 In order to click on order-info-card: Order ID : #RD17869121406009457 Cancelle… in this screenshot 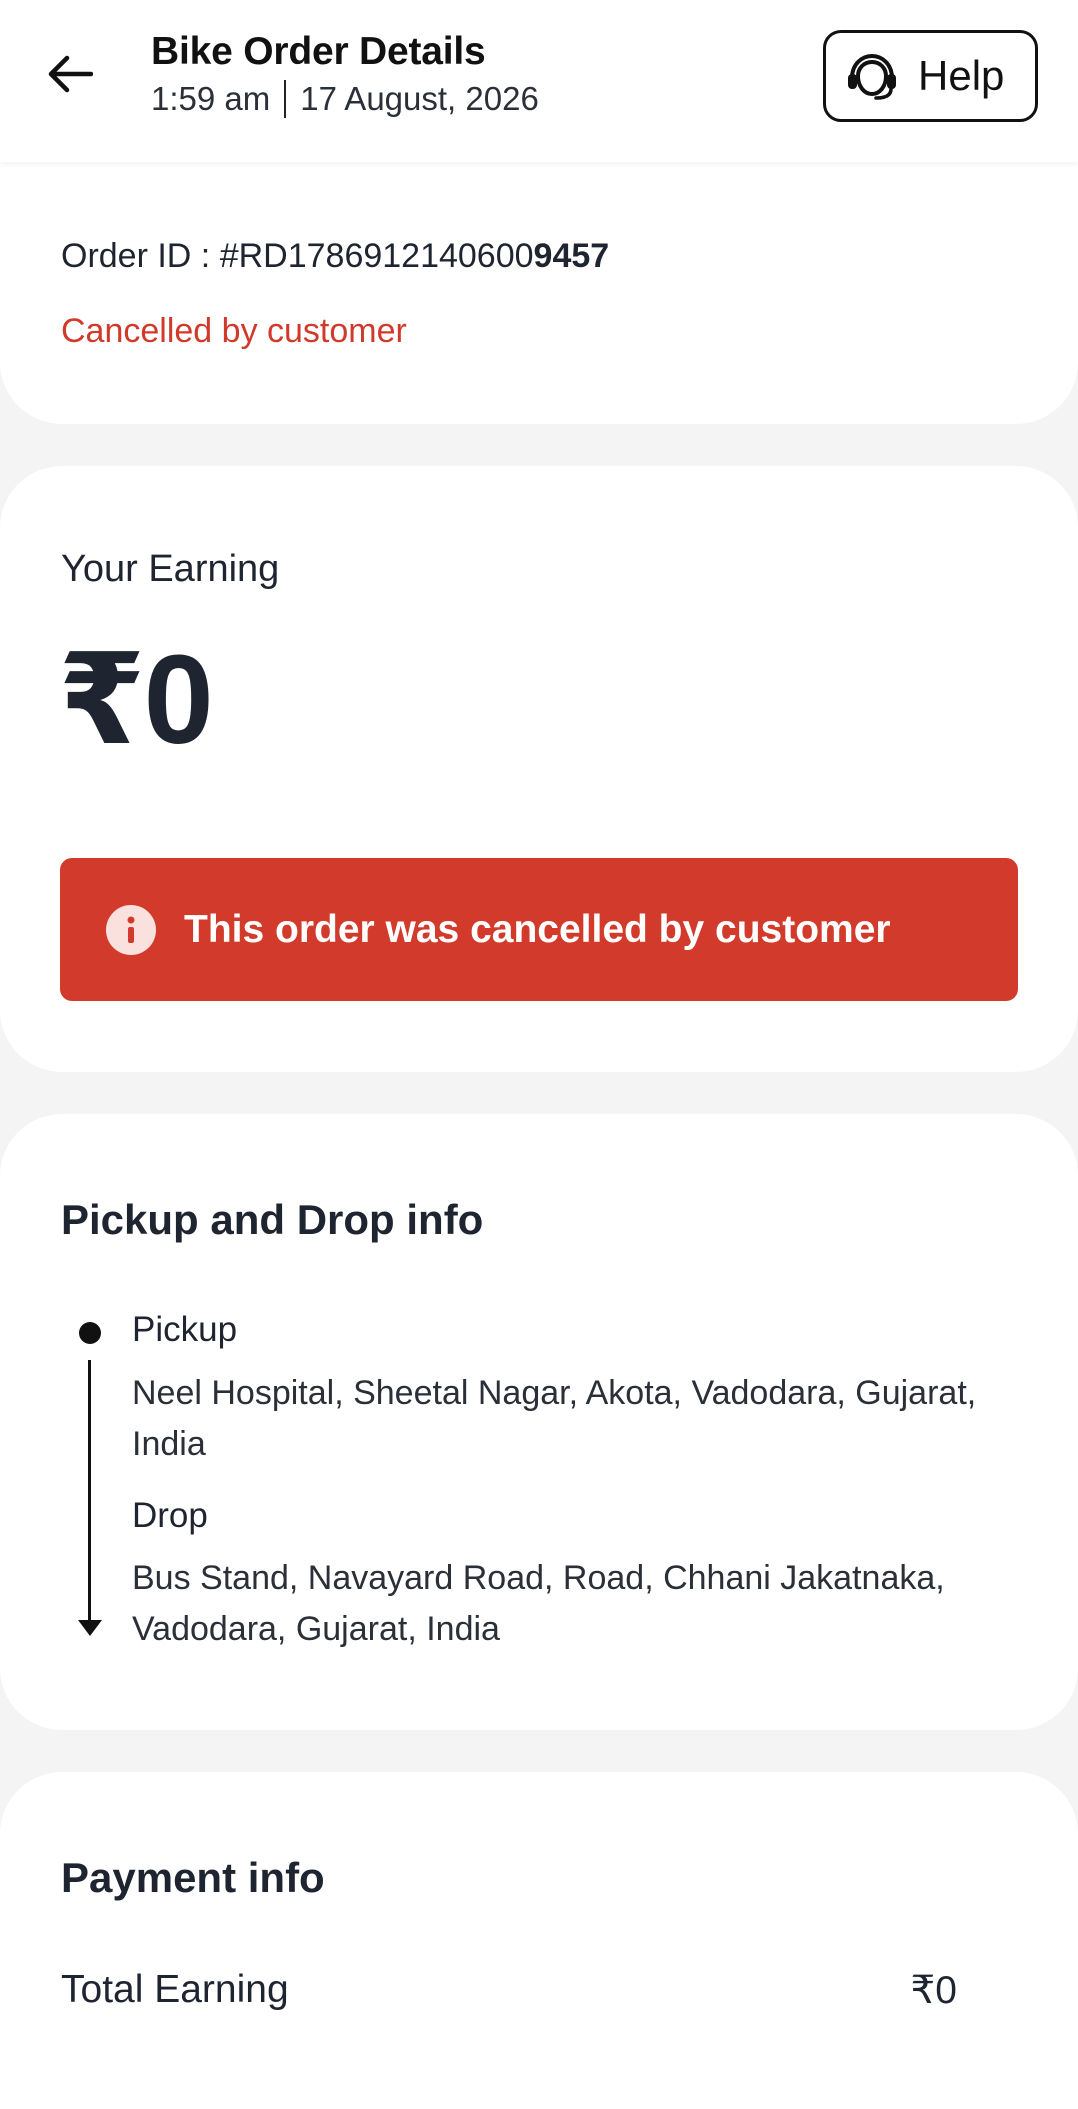, I will do `click(539, 293)`.